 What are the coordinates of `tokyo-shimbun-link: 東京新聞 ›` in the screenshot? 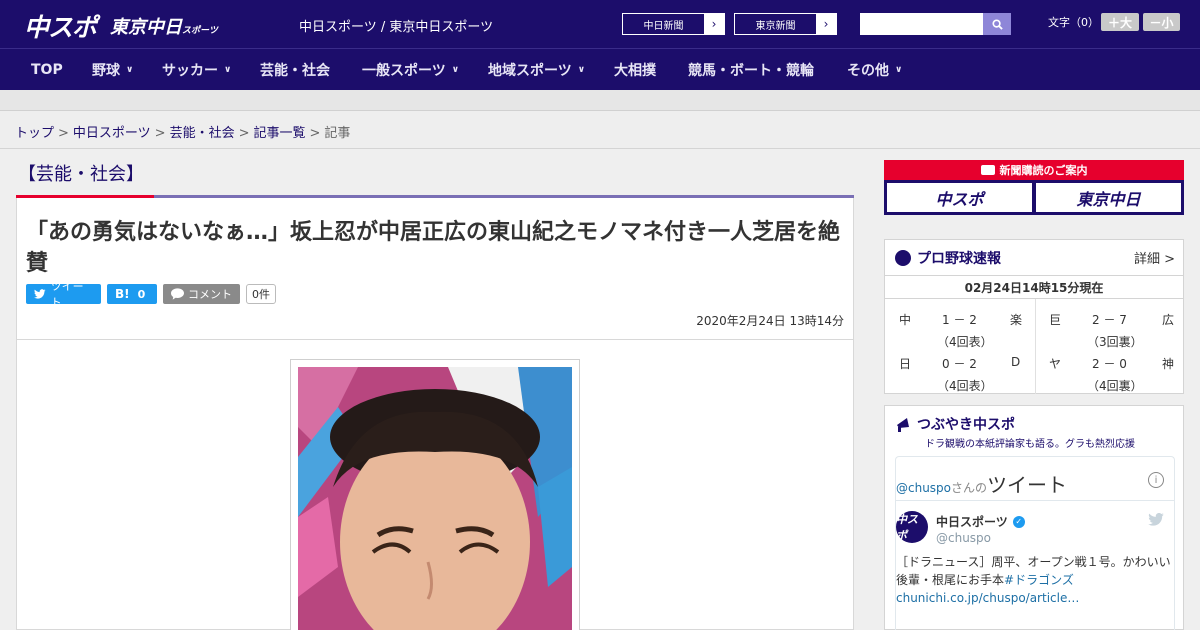 It's located at (785, 24).